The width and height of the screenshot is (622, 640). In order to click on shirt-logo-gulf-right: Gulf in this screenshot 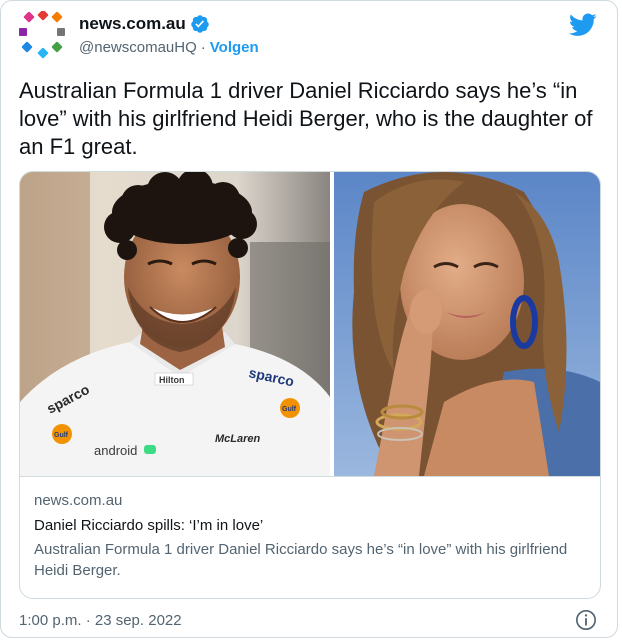, I will do `click(289, 409)`.